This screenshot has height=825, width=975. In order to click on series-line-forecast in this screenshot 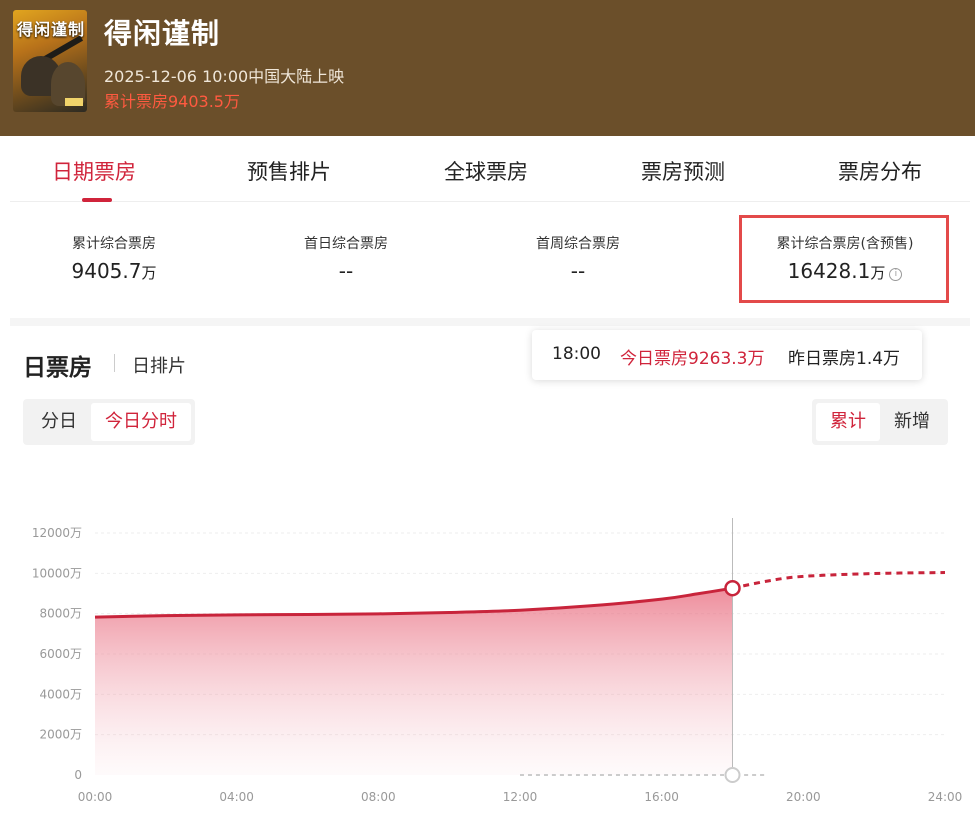, I will do `click(839, 580)`.